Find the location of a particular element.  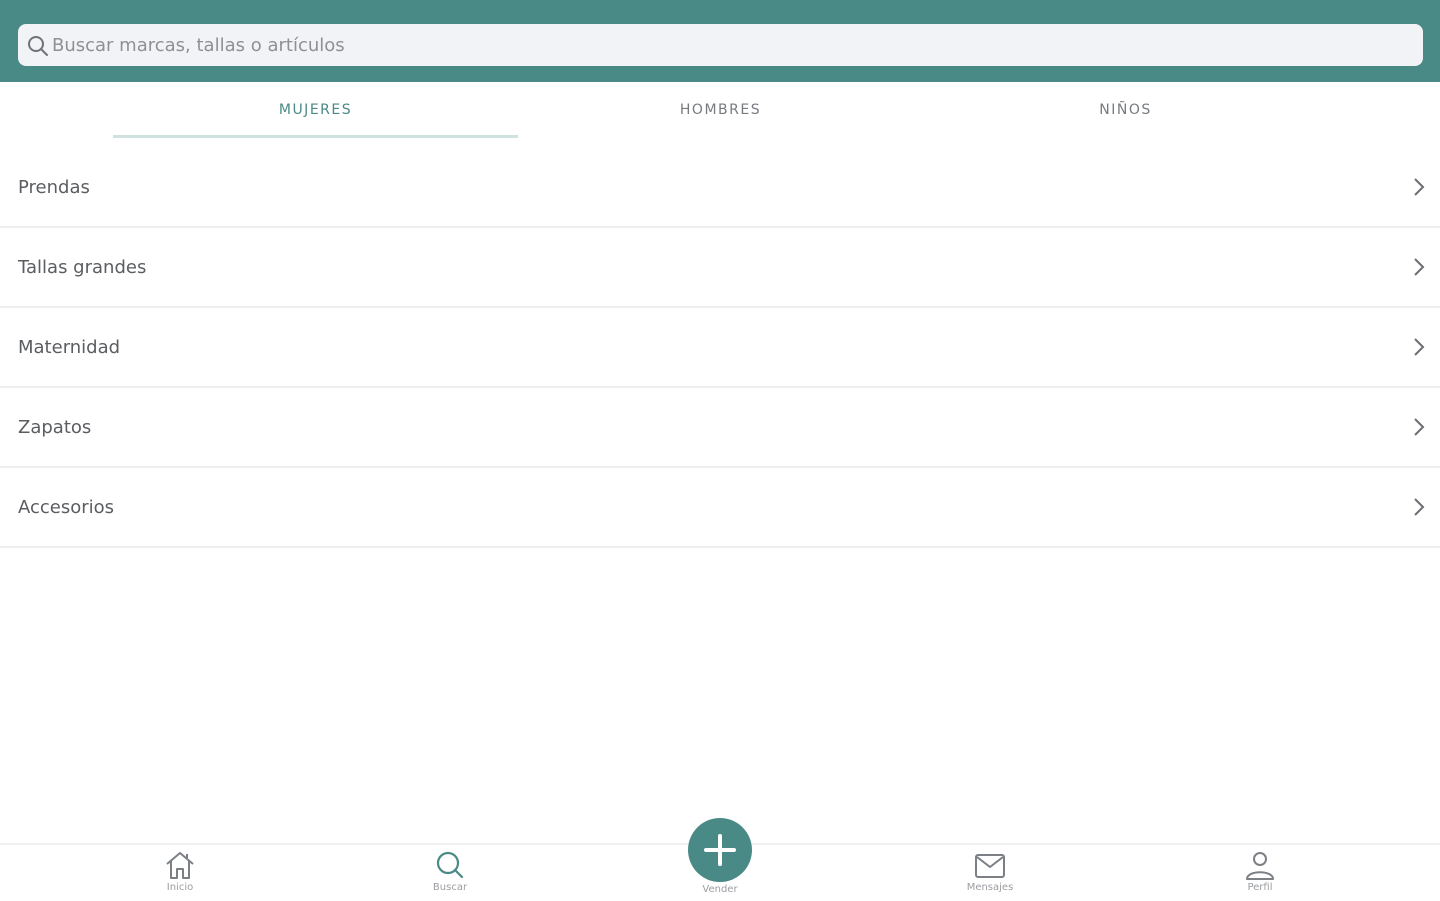

nav-home: Inicio is located at coordinates (180, 875).